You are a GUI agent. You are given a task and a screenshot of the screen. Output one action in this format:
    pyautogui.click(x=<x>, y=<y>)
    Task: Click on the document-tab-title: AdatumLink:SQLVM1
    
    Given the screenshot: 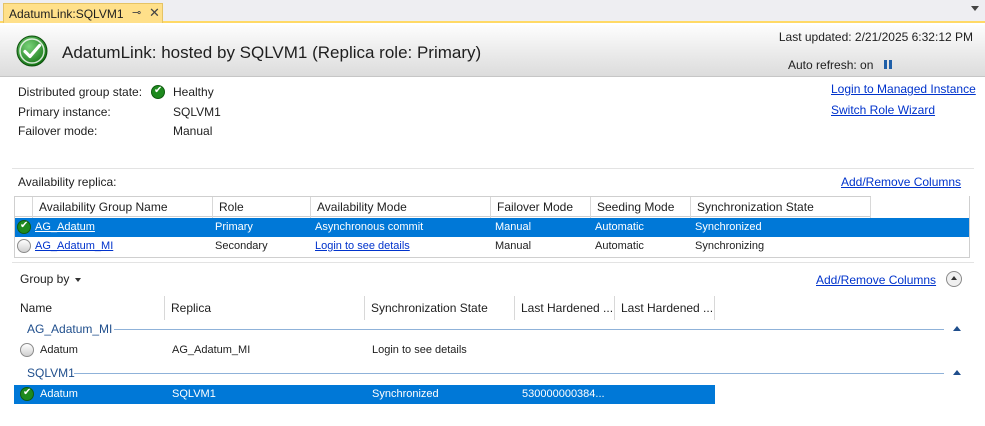 What is the action you would take?
    pyautogui.click(x=66, y=14)
    